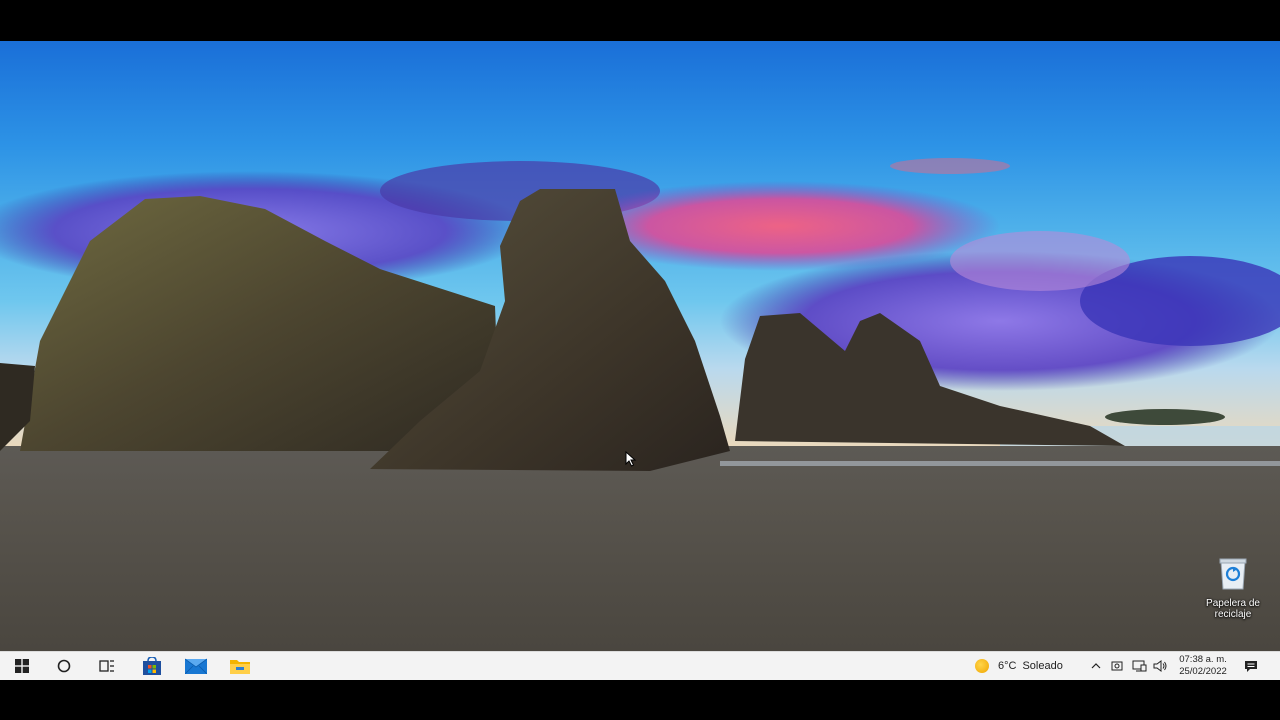  I want to click on network-button, so click(1139, 666).